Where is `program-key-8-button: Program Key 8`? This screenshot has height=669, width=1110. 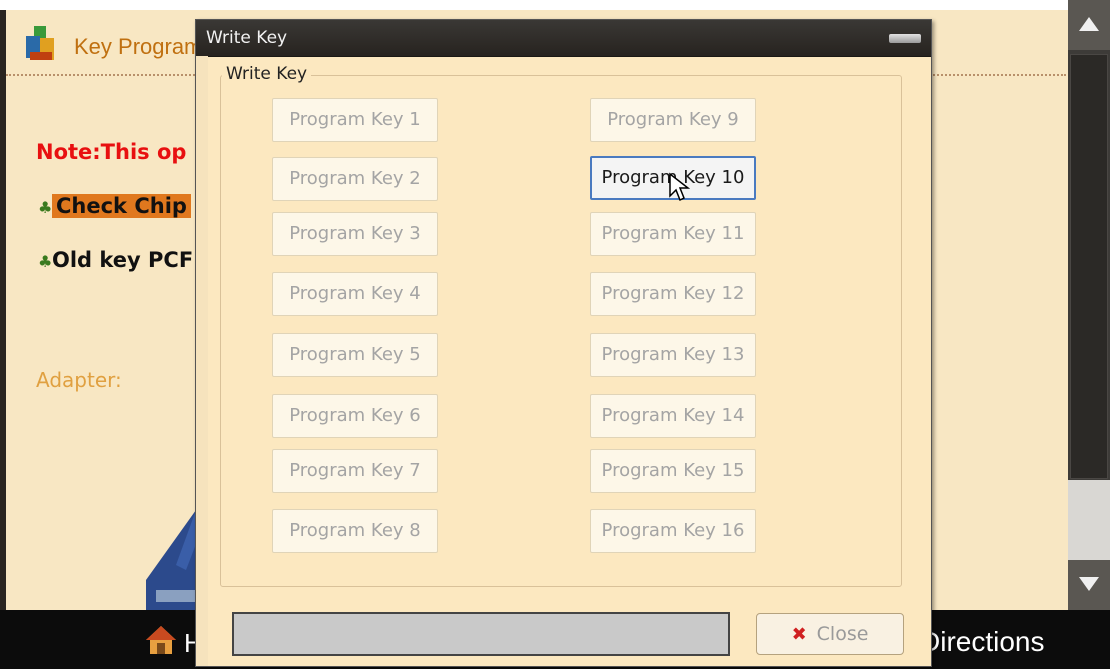 program-key-8-button: Program Key 8 is located at coordinates (355, 531).